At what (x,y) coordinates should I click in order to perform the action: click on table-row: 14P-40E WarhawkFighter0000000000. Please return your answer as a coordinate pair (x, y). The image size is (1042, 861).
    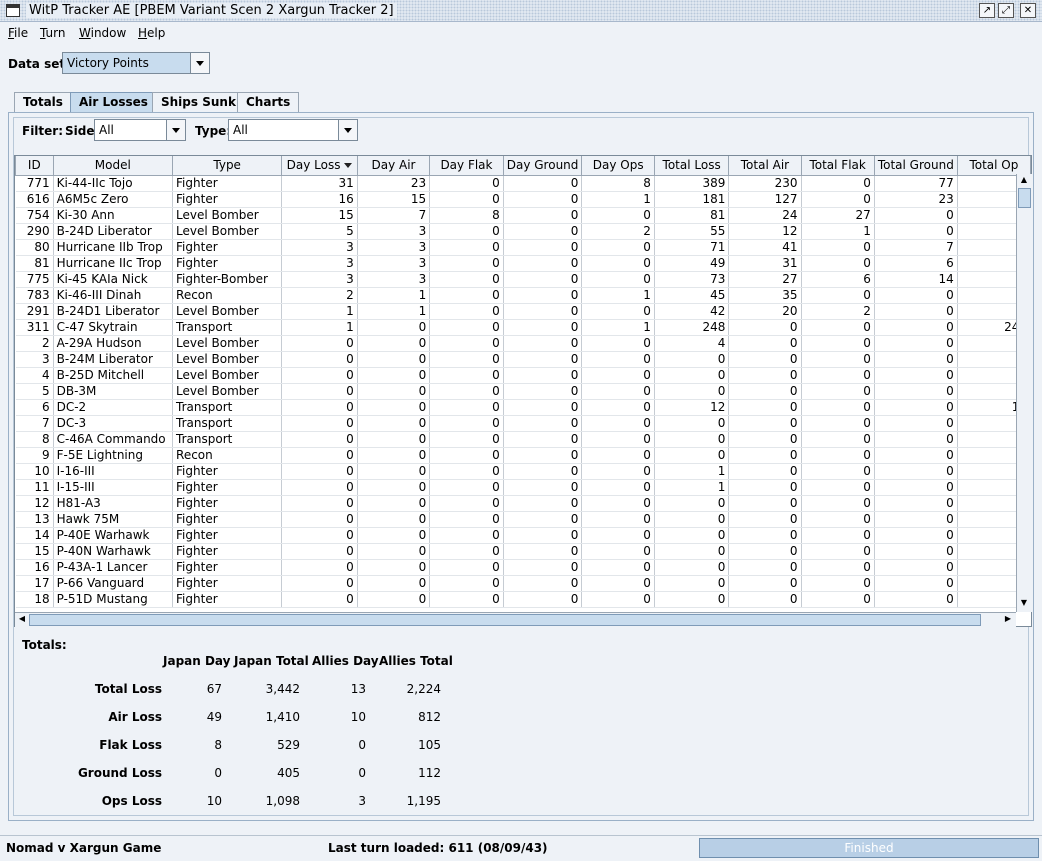
    Looking at the image, I should click on (523, 535).